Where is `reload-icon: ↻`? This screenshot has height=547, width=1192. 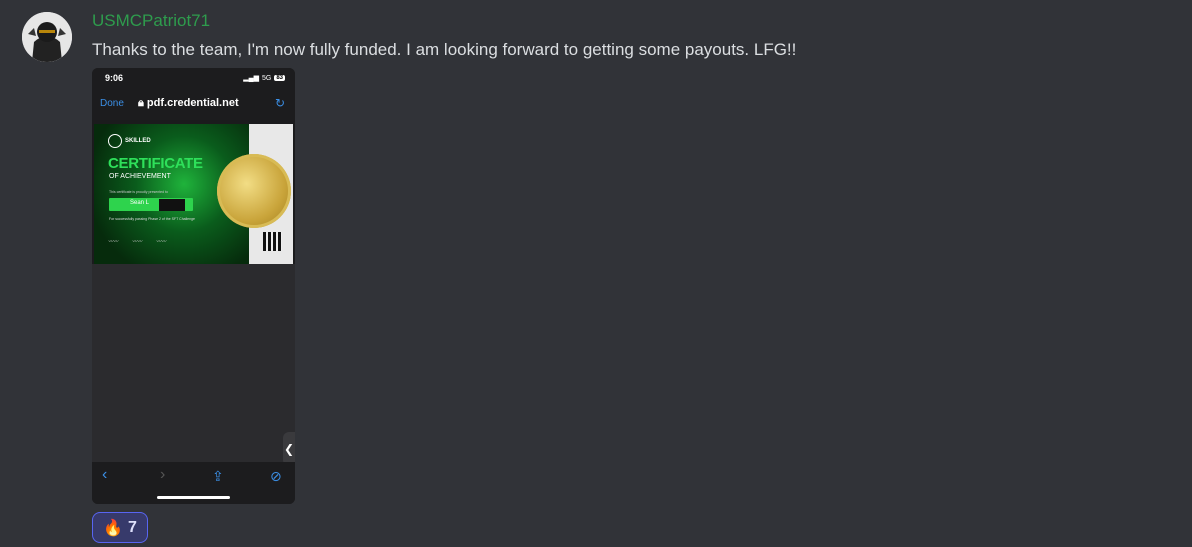
reload-icon: ↻ is located at coordinates (279, 103).